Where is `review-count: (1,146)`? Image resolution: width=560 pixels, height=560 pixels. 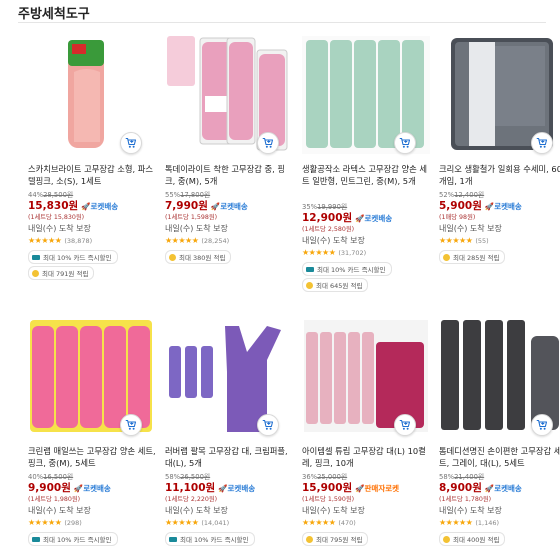 review-count: (1,146) is located at coordinates (487, 522).